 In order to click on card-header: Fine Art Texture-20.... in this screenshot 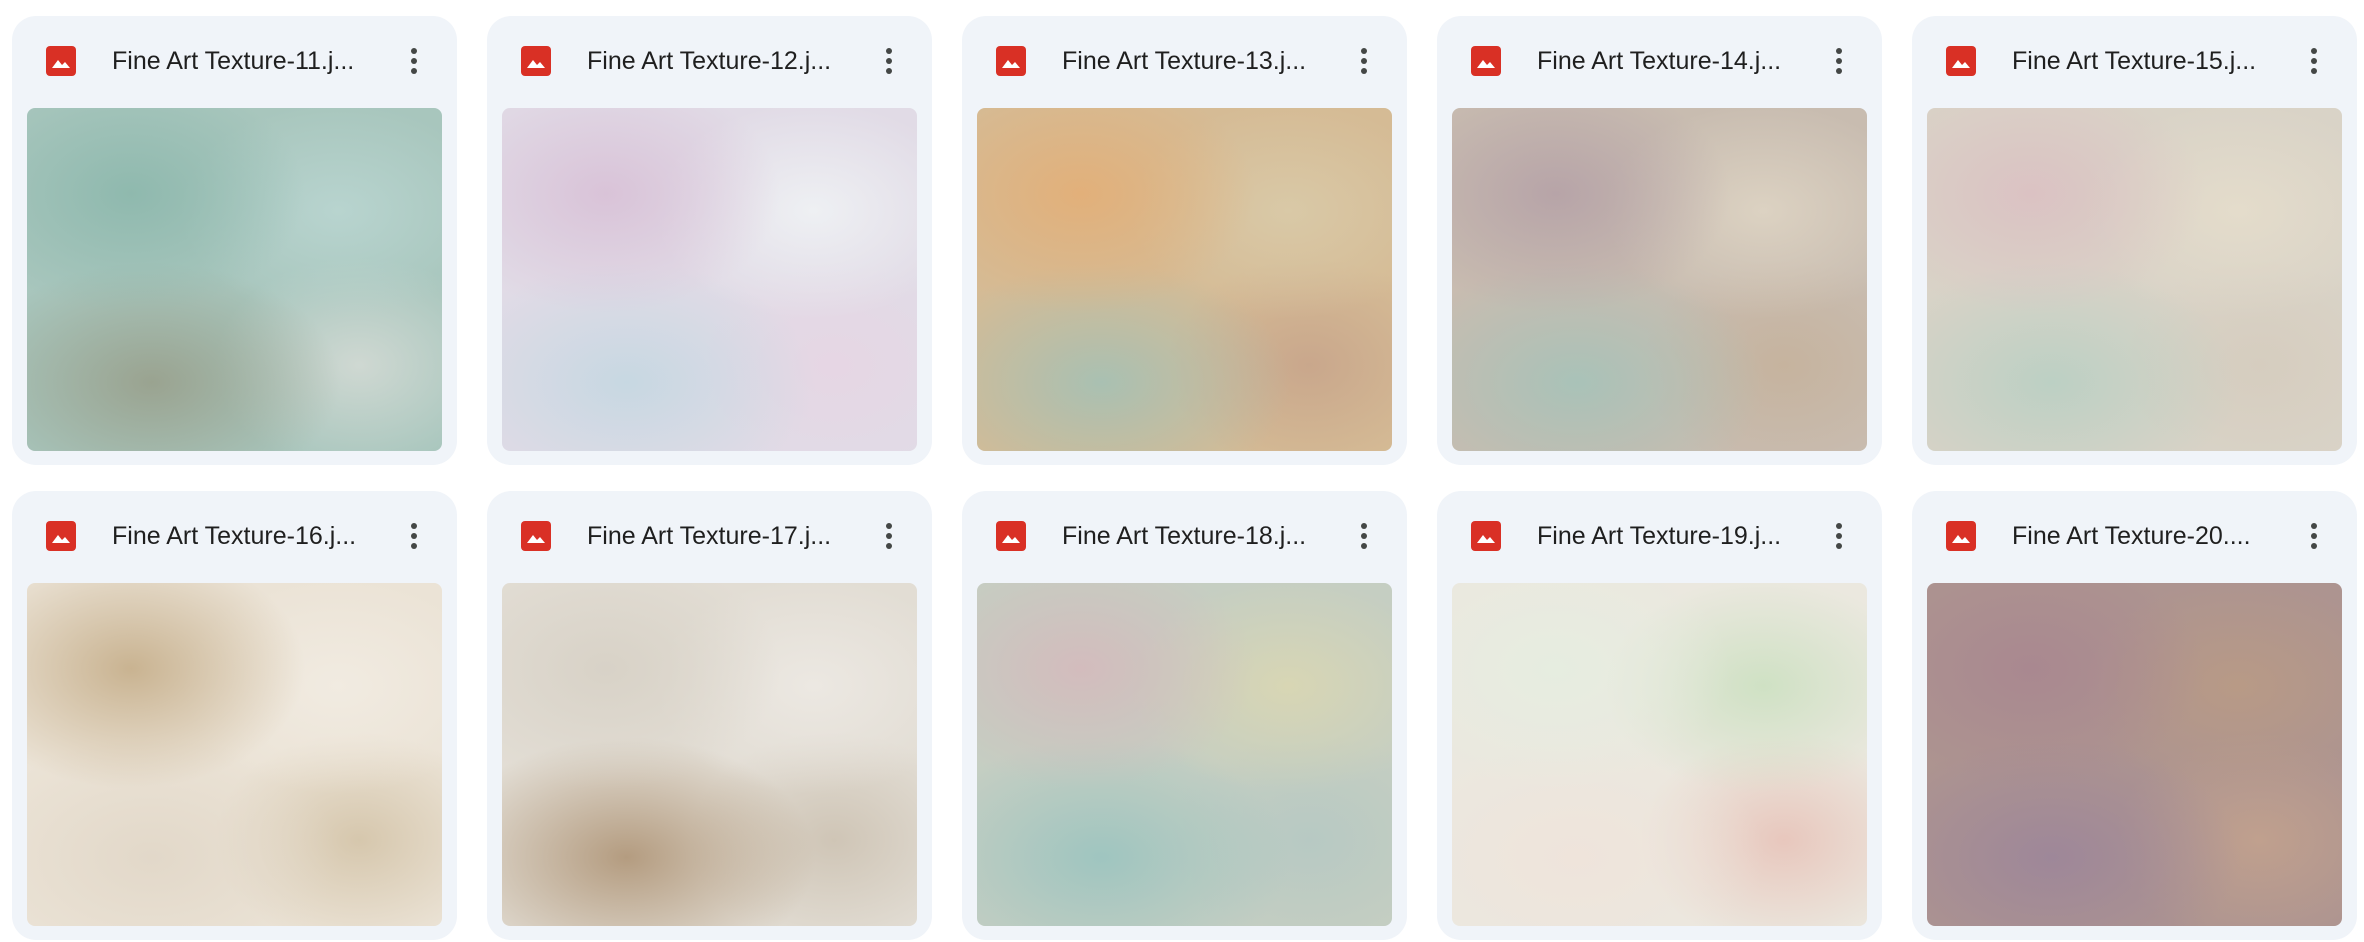, I will do `click(2134, 537)`.